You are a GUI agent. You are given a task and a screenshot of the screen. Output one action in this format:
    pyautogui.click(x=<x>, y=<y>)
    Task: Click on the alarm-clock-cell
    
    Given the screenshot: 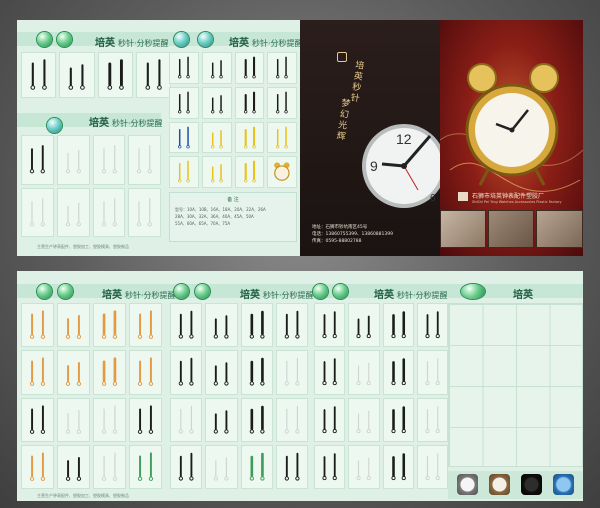 What is the action you would take?
    pyautogui.click(x=282, y=172)
    